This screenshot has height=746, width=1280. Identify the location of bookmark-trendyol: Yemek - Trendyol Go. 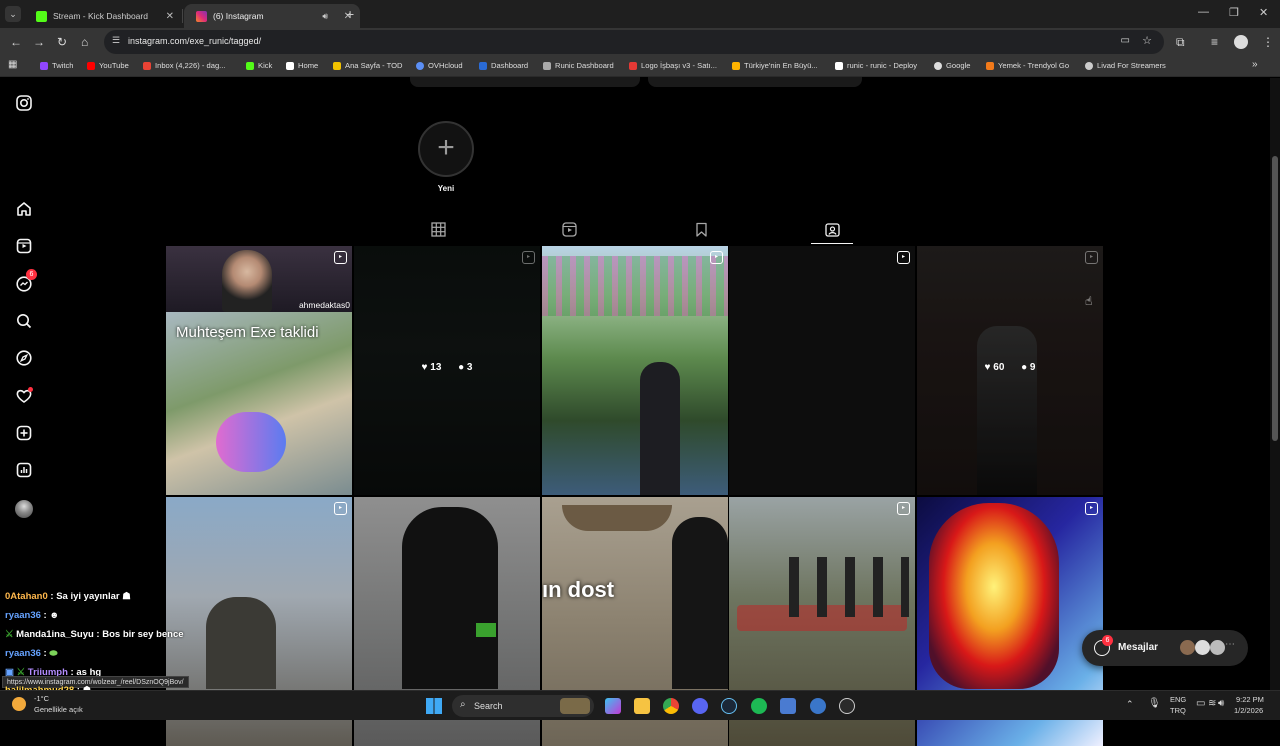
(1027, 65).